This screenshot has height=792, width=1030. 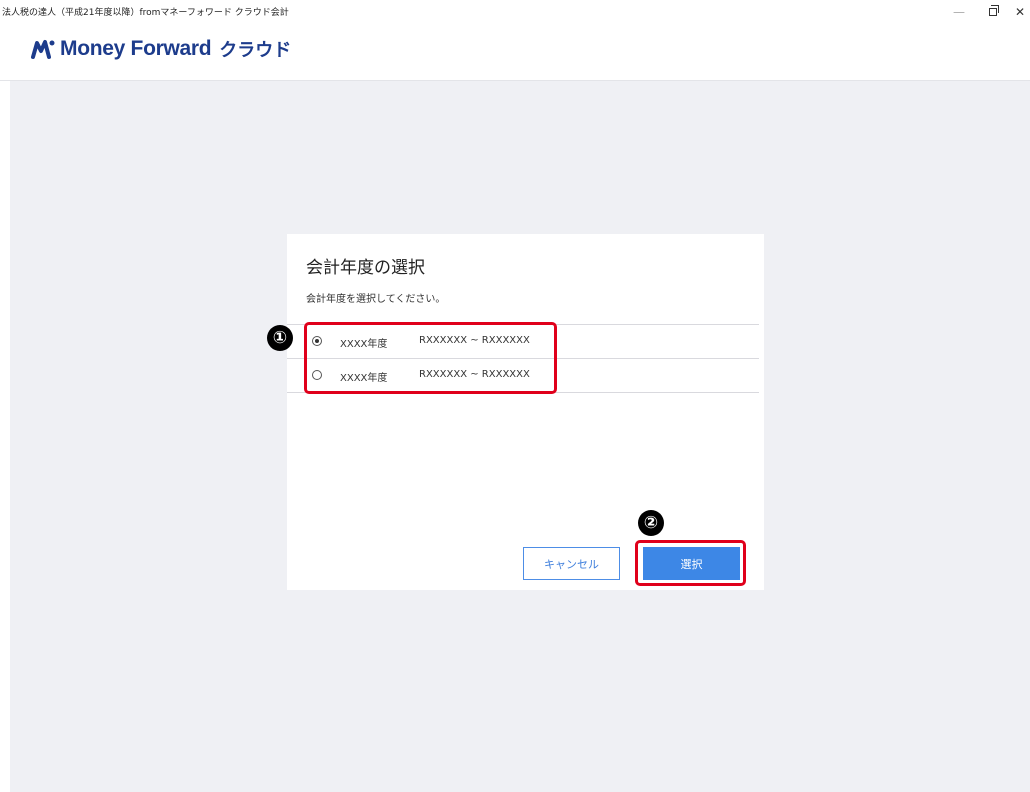 What do you see at coordinates (365, 268) in the screenshot?
I see `dialog-title: 会計年度の選択` at bounding box center [365, 268].